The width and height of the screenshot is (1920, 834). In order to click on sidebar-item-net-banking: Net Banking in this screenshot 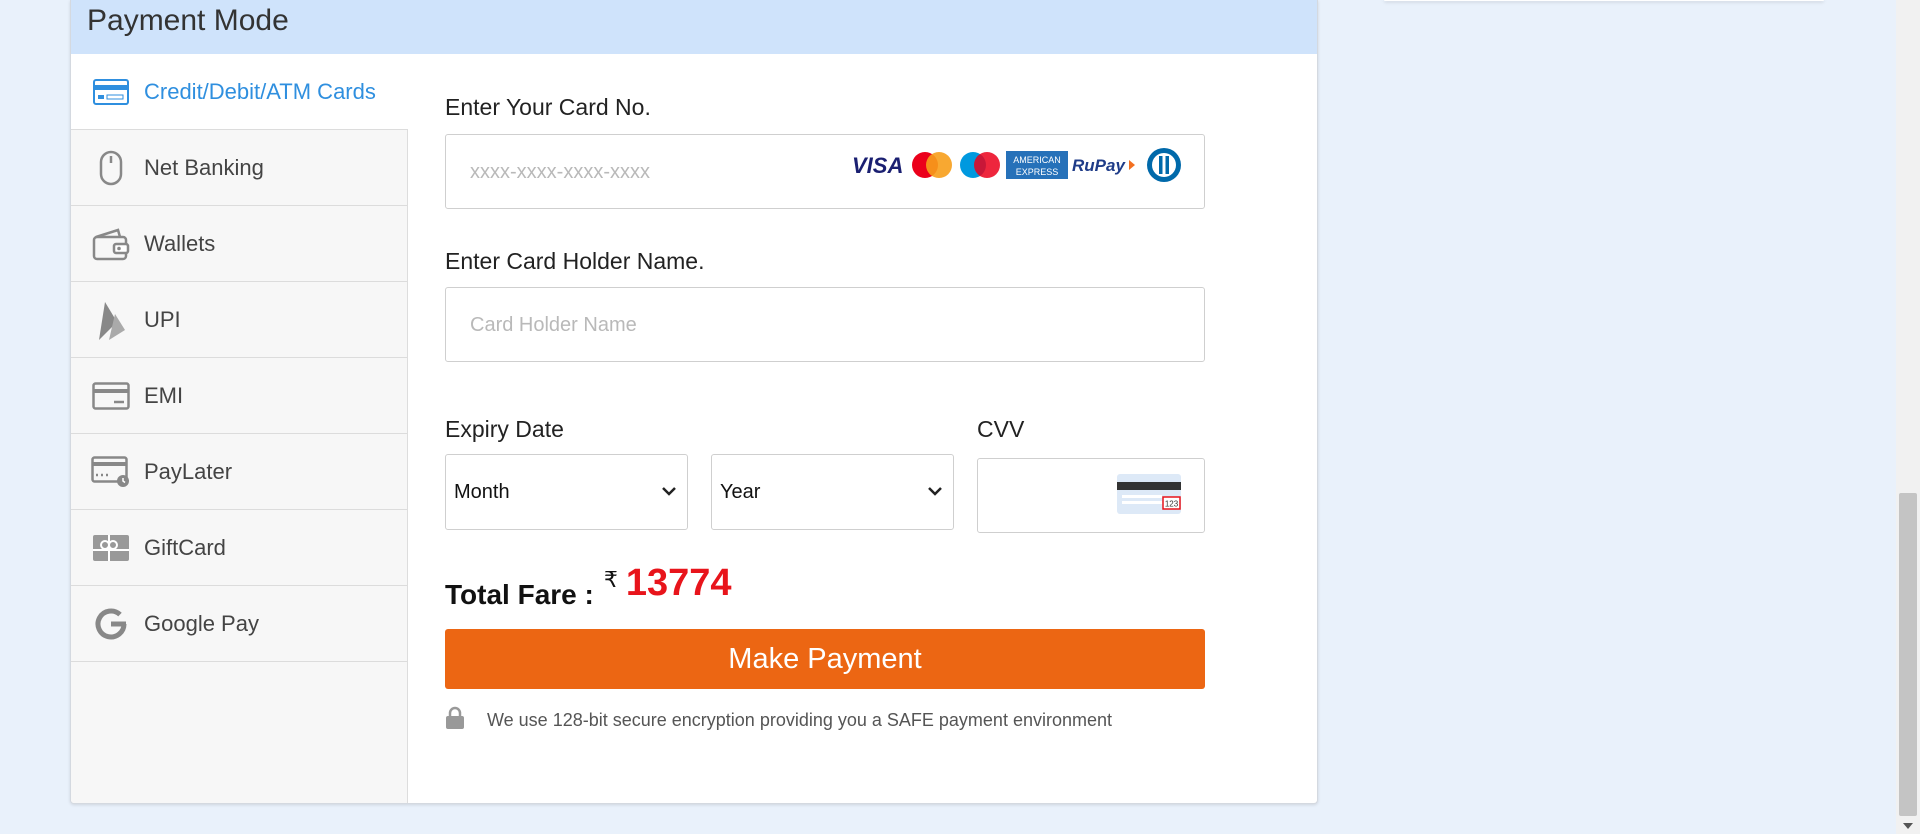, I will do `click(239, 168)`.